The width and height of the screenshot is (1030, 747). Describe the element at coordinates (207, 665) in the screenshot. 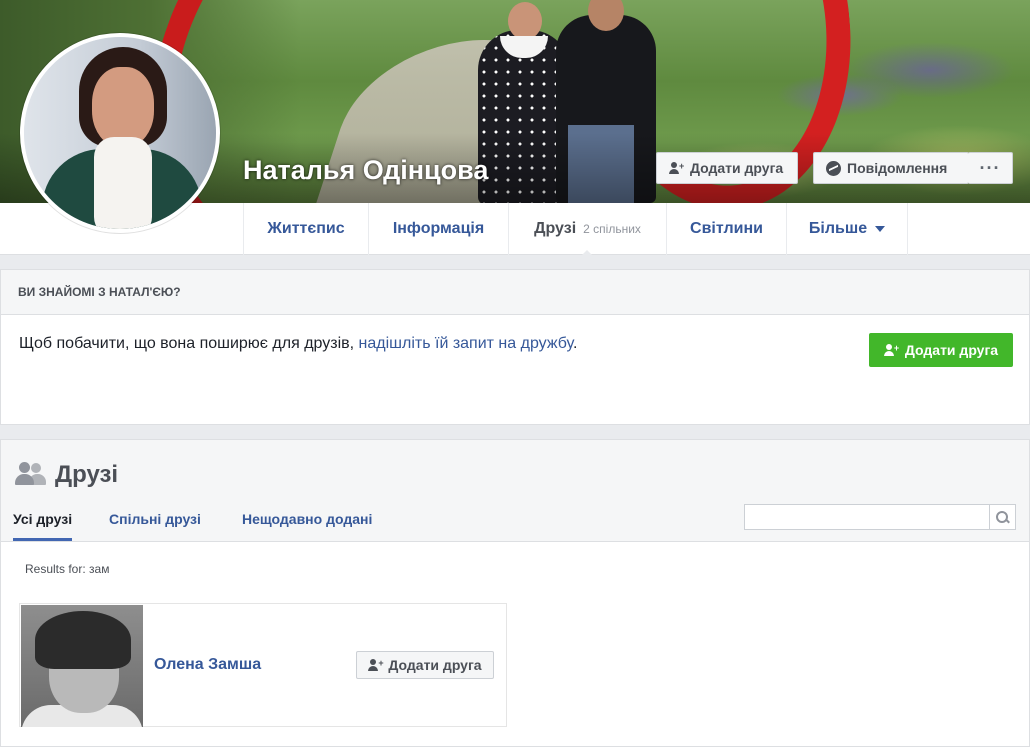

I see `friend-name: Олена Замша` at that location.